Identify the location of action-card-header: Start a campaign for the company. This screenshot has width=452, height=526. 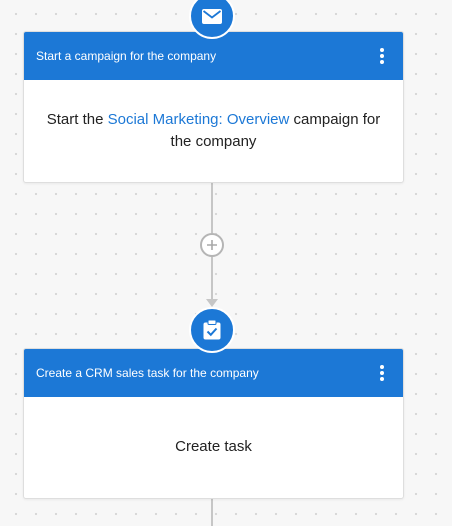
(213, 56).